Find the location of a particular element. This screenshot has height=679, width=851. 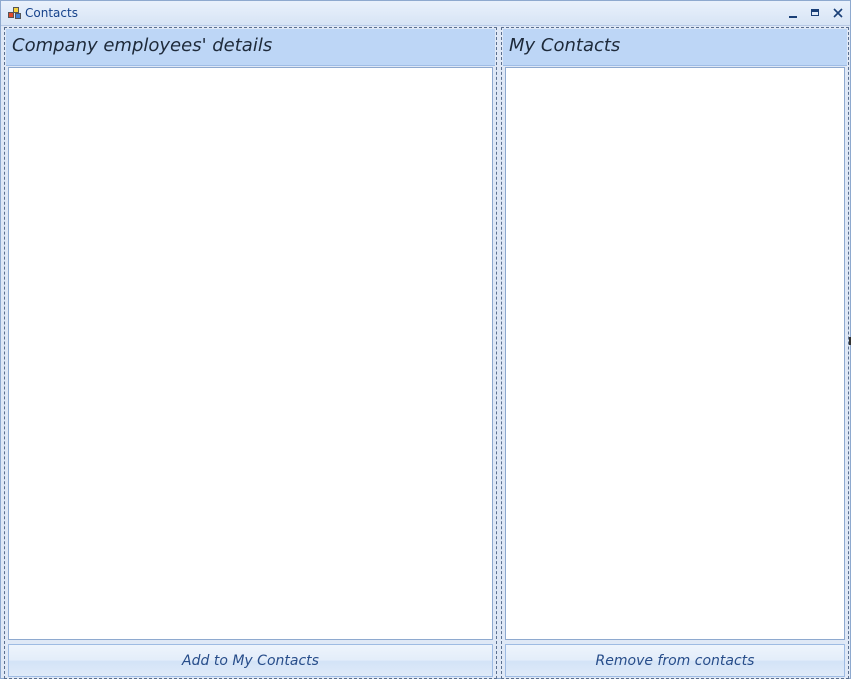

minimize-icon is located at coordinates (793, 17).